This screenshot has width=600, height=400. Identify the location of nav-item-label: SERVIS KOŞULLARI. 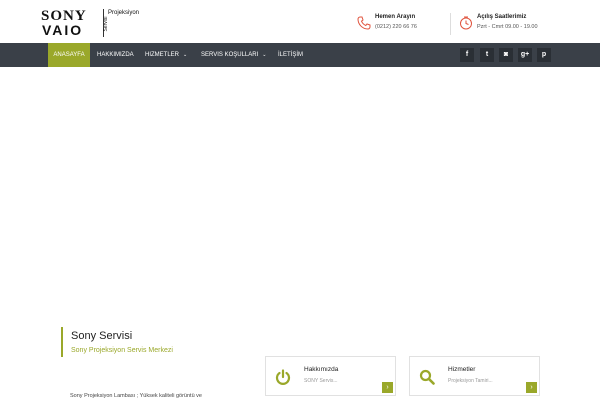
(230, 55).